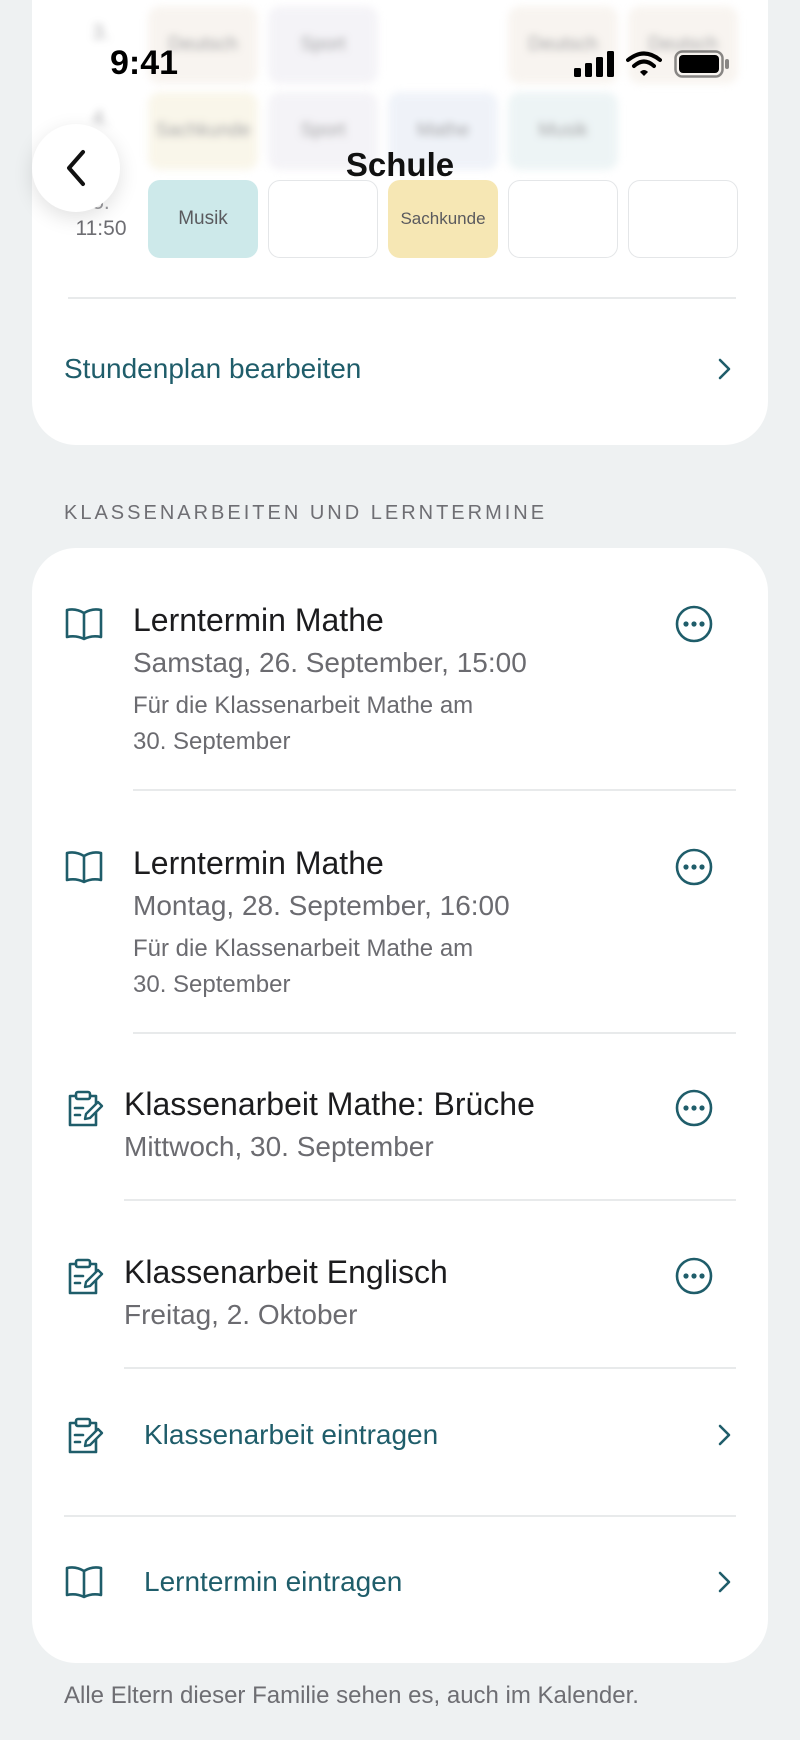 The width and height of the screenshot is (800, 1740). I want to click on section-header: KLASSENARBEITEN UND LERNTERMINE, so click(306, 513).